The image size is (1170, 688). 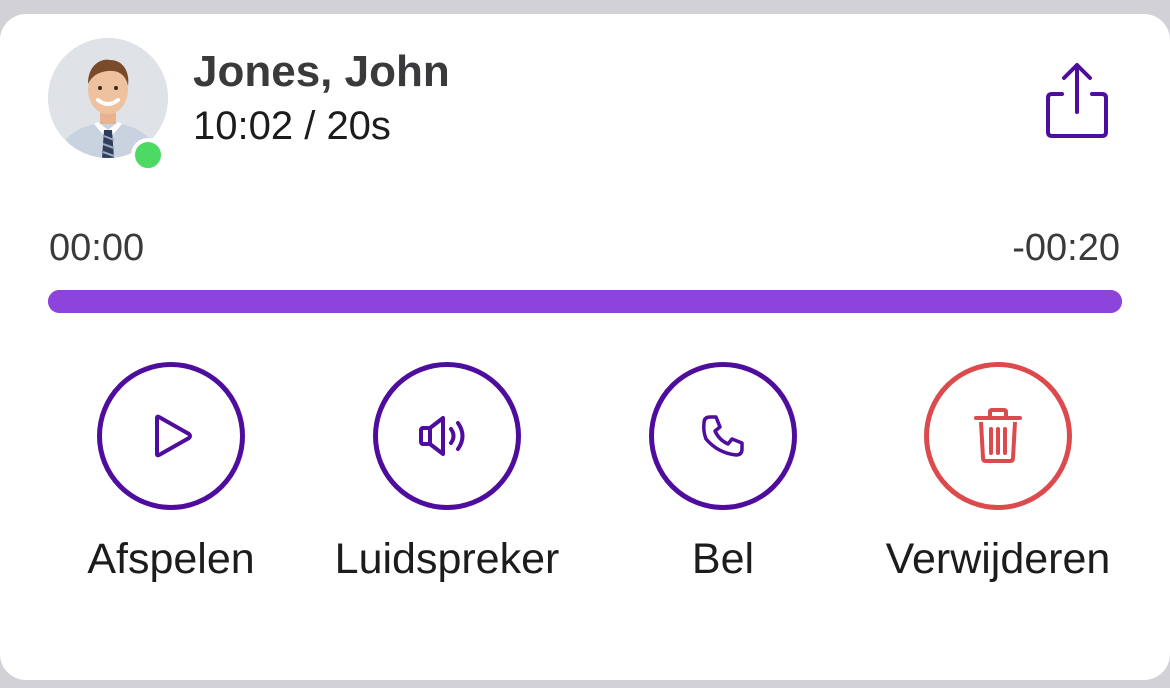 I want to click on action-call: Bel, so click(x=723, y=471).